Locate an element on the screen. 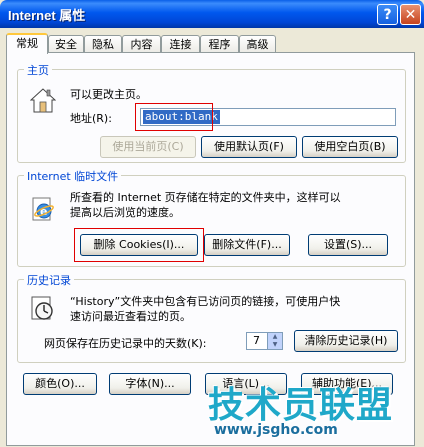 Image resolution: width=424 pixels, height=447 pixels. highlight-box-address is located at coordinates (174, 117).